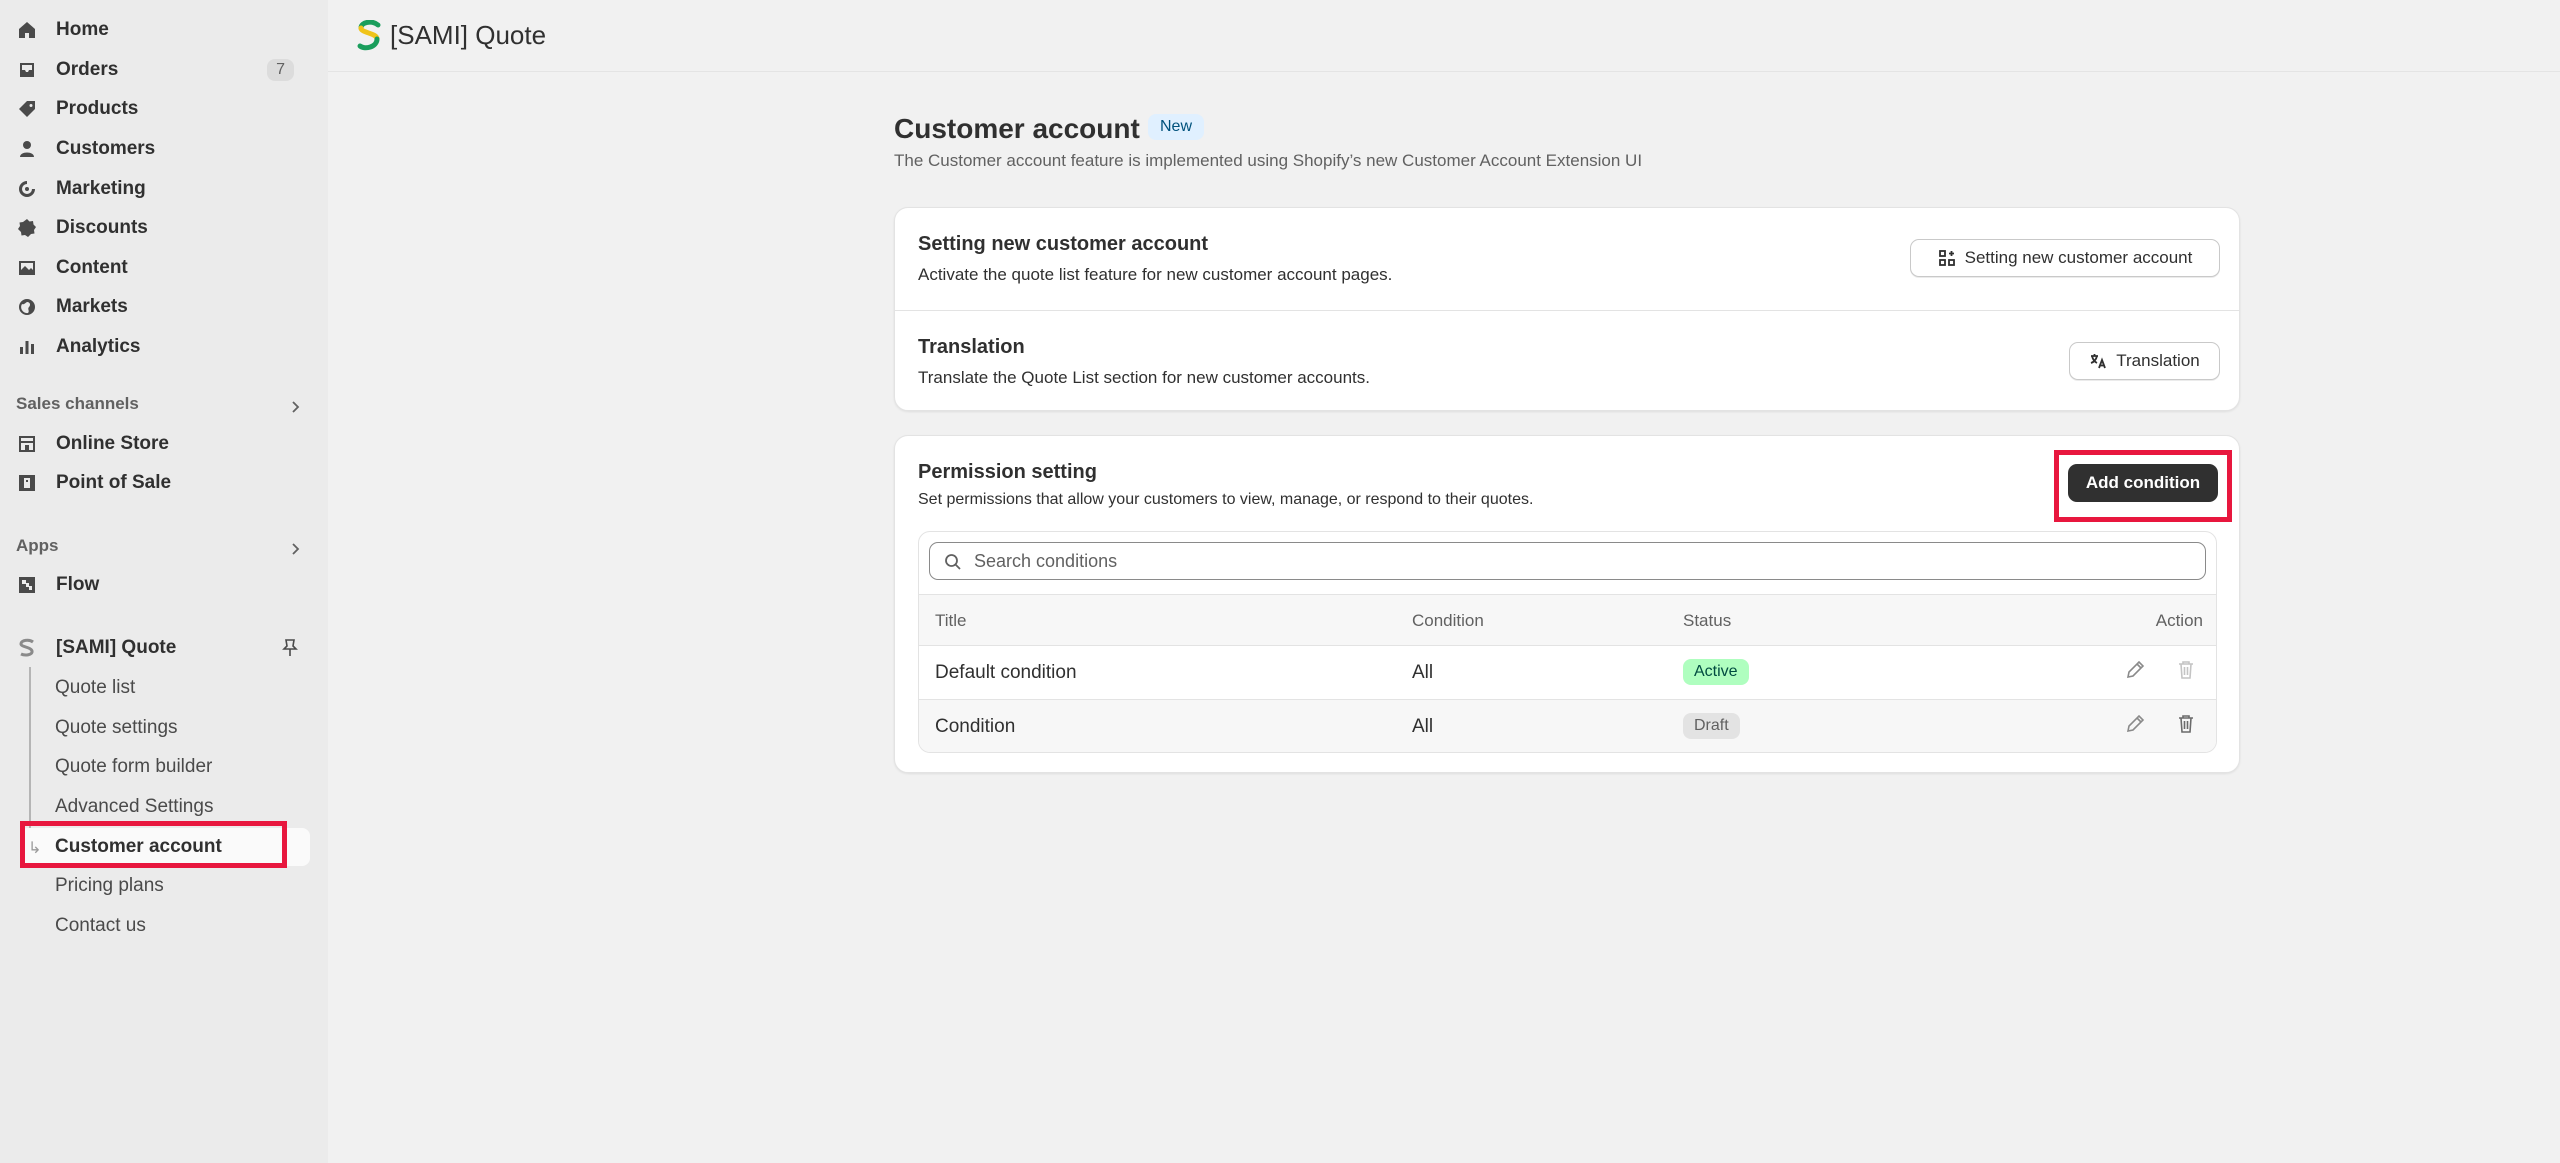 The height and width of the screenshot is (1163, 2560). What do you see at coordinates (109, 886) in the screenshot?
I see `sub-item-pricing-plans: Pricing plans` at bounding box center [109, 886].